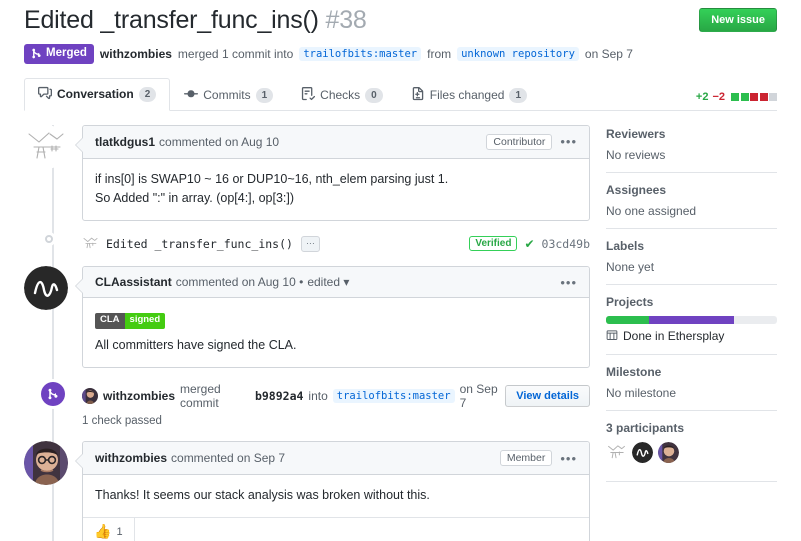 This screenshot has width=801, height=541. What do you see at coordinates (691, 372) in the screenshot?
I see `sidebar-milestone-title: Milestone` at bounding box center [691, 372].